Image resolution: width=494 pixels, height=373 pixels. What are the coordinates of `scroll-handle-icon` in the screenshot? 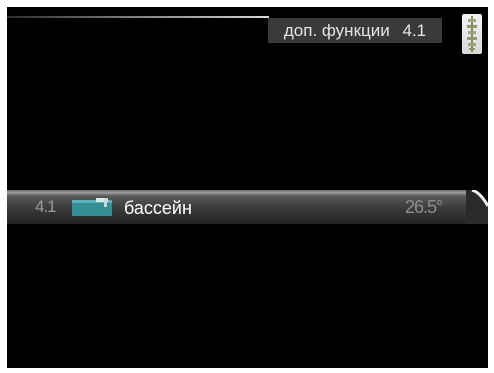 It's located at (472, 34).